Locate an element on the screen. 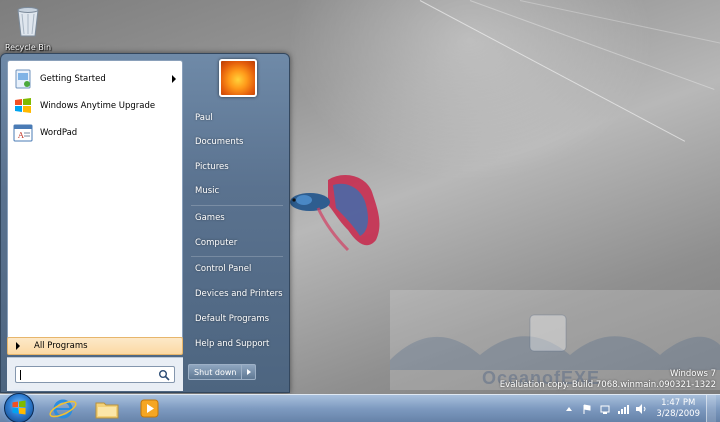 Image resolution: width=720 pixels, height=422 pixels. action-center-icon is located at coordinates (587, 409).